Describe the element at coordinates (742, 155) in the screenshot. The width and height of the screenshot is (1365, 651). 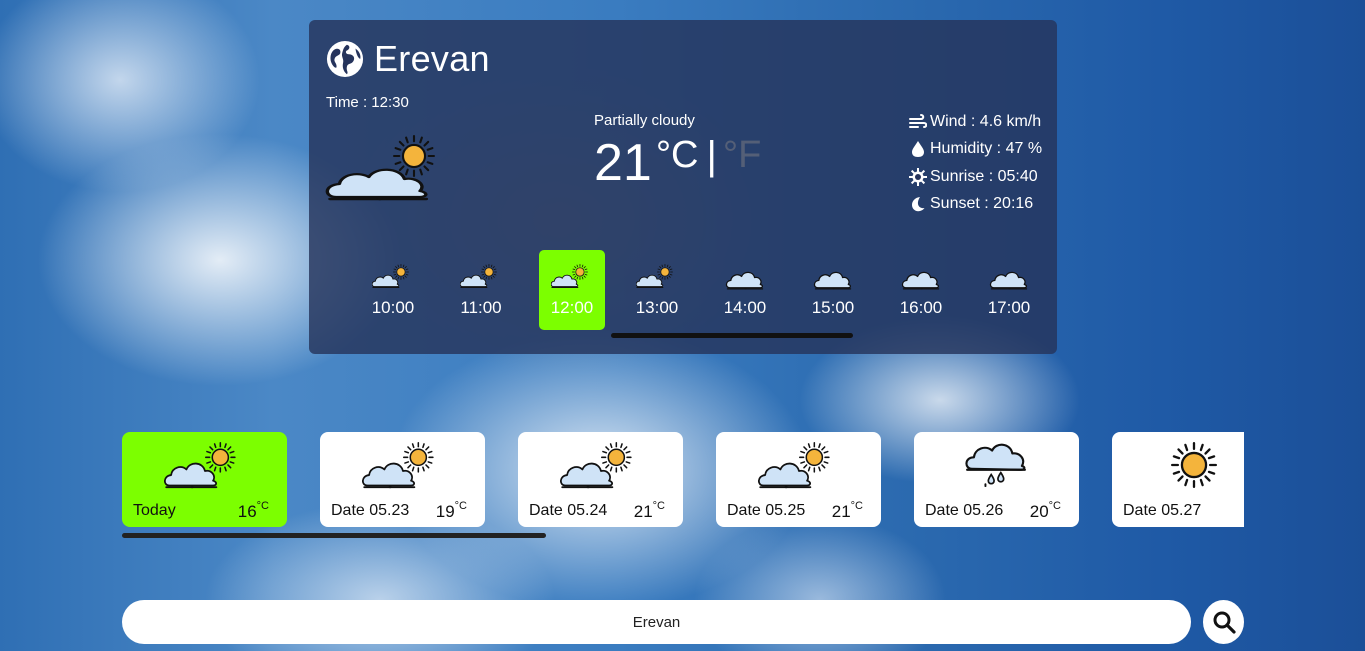
I see `unit-fahrenheit-toggle: °F` at that location.